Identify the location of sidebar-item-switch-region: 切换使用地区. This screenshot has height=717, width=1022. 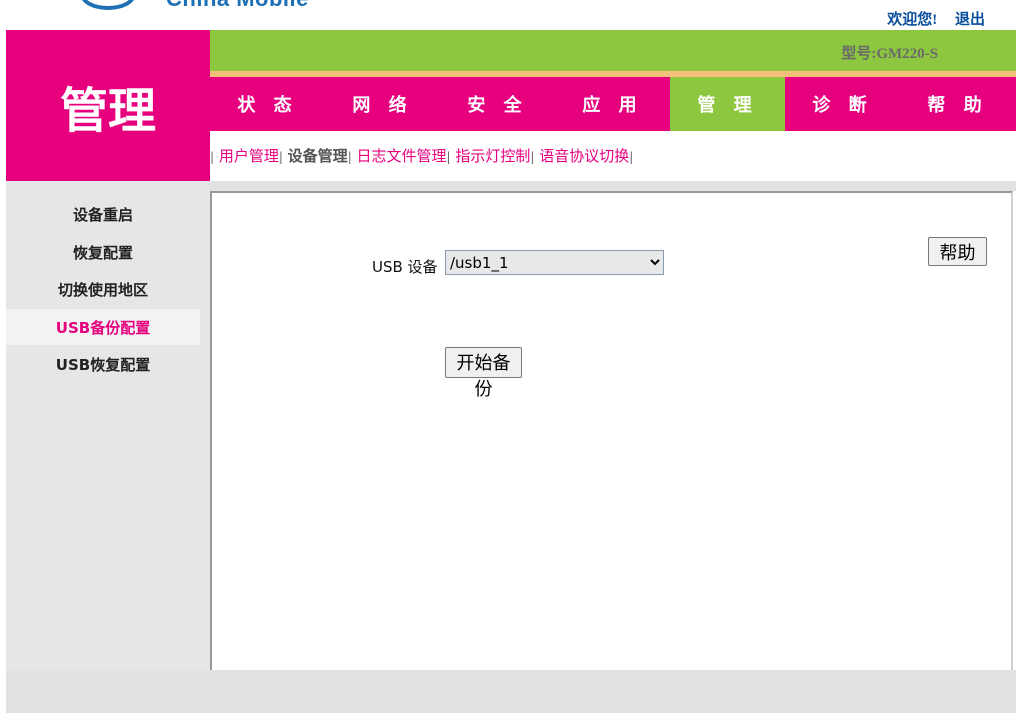
(103, 289).